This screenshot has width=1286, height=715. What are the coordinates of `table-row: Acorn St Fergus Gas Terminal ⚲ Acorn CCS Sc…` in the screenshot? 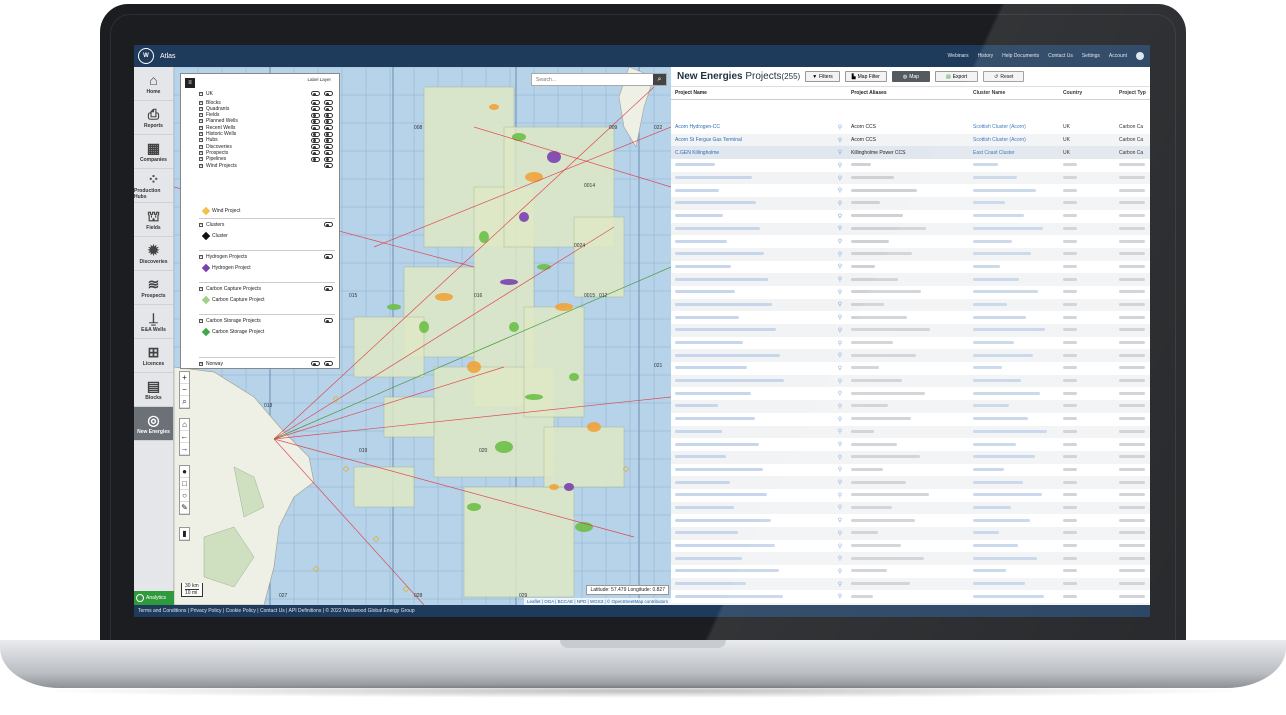 It's located at (910, 140).